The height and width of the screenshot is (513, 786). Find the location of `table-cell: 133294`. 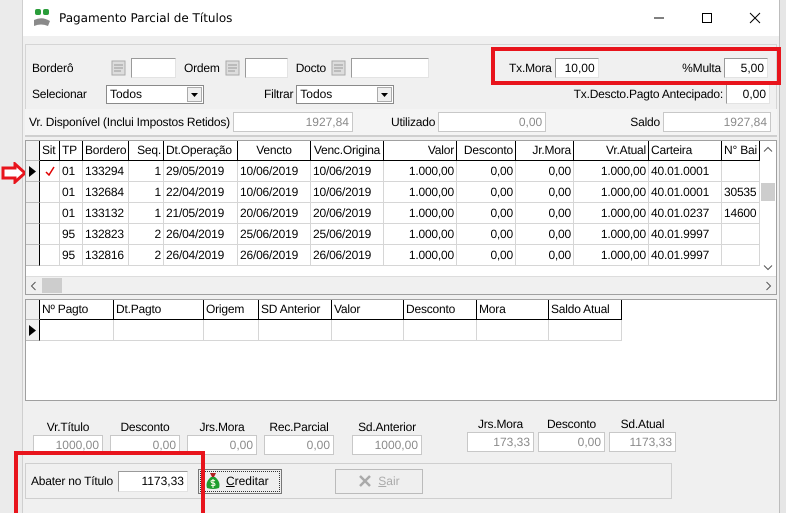

table-cell: 133294 is located at coordinates (106, 171).